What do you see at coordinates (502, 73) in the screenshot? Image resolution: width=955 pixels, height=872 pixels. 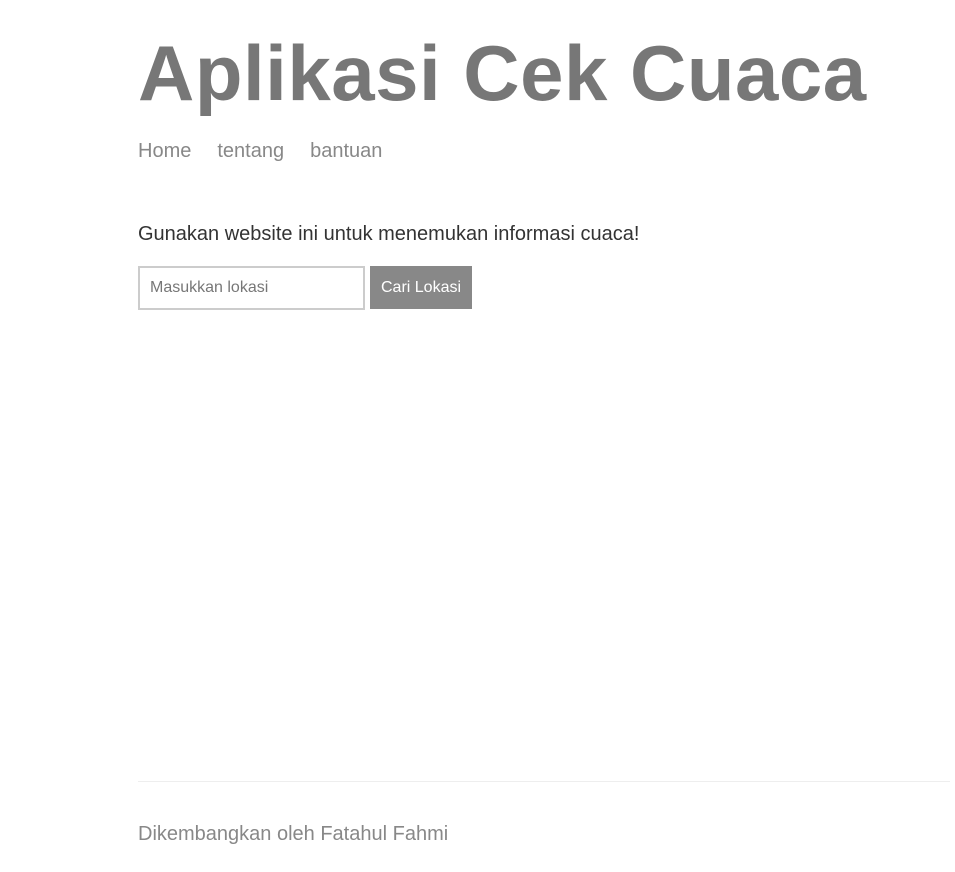 I see `page-title: Aplikasi Cek Cuaca` at bounding box center [502, 73].